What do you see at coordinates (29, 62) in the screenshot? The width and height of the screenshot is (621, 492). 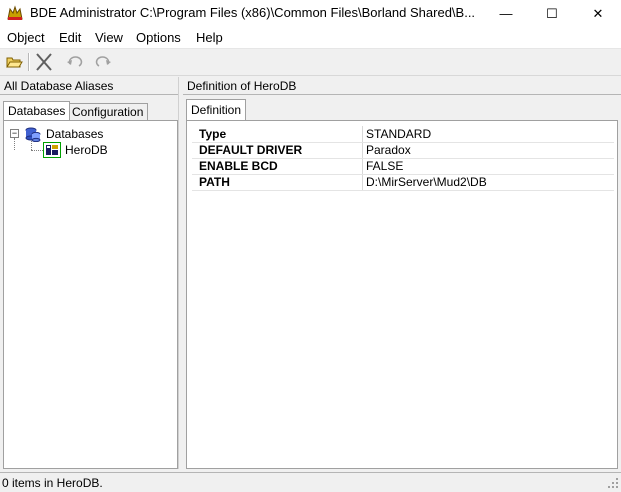 I see `toolbar-separator` at bounding box center [29, 62].